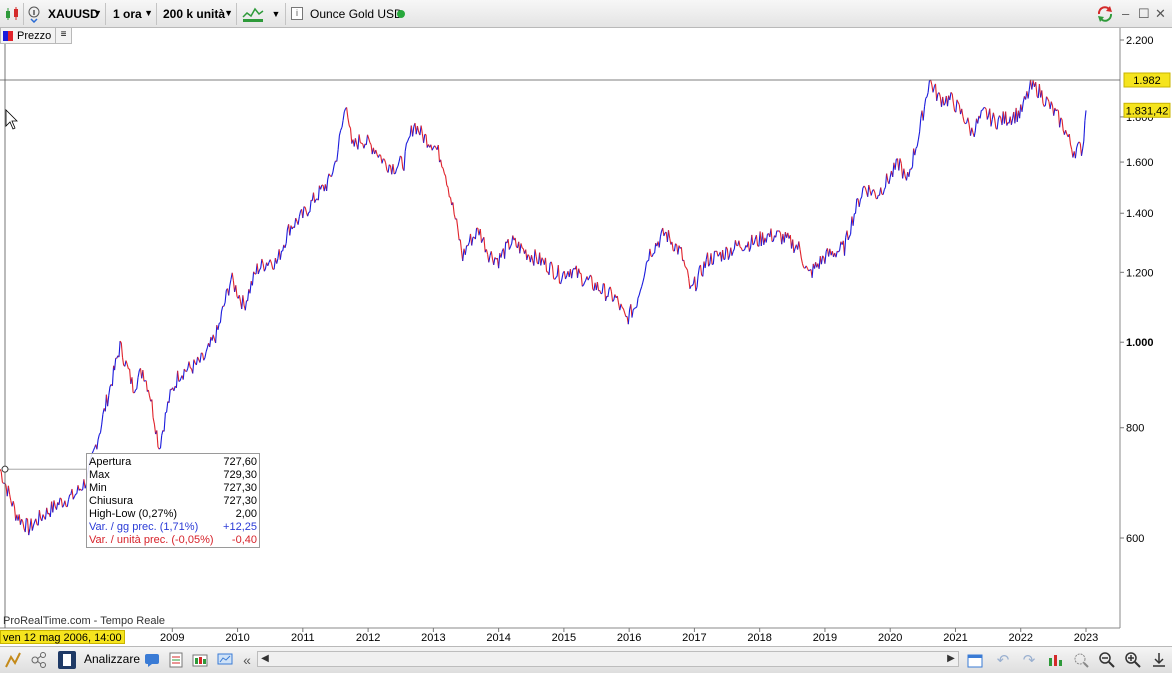 The width and height of the screenshot is (1172, 673). I want to click on minimize-icon: –, so click(1125, 13).